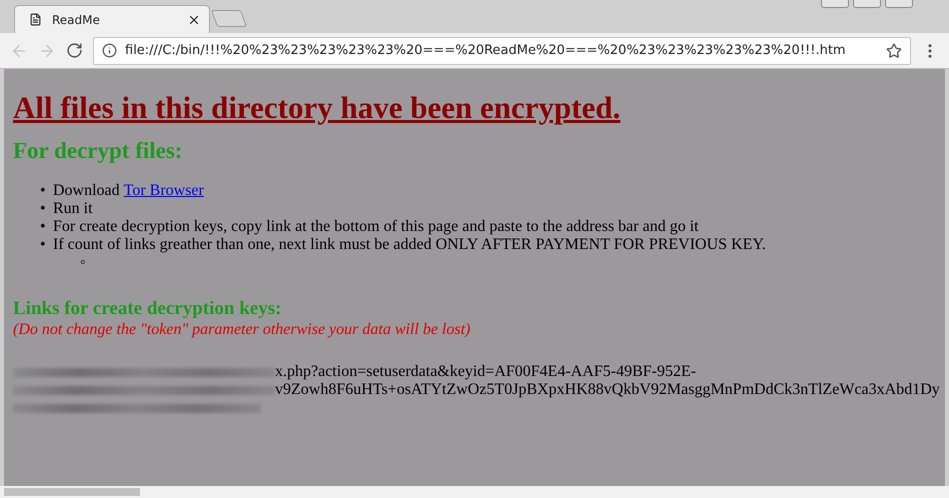  I want to click on address-bar: file:///C:/bin/!!!%20%23%23%23%23%23%20===%20ReadMe%20===%20%23%23%23%23%23%20!!!.htm, so click(502, 50).